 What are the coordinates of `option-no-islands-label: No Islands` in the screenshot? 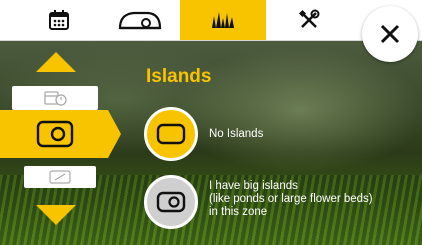 It's located at (236, 134).